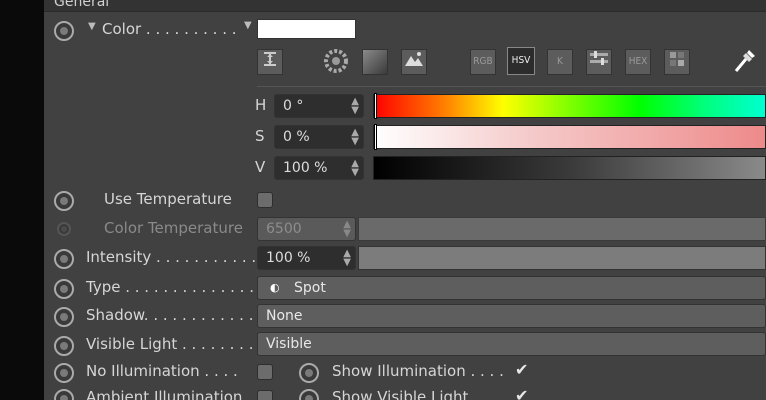 The height and width of the screenshot is (400, 766). I want to click on color-temperature-value: 6500, so click(284, 229).